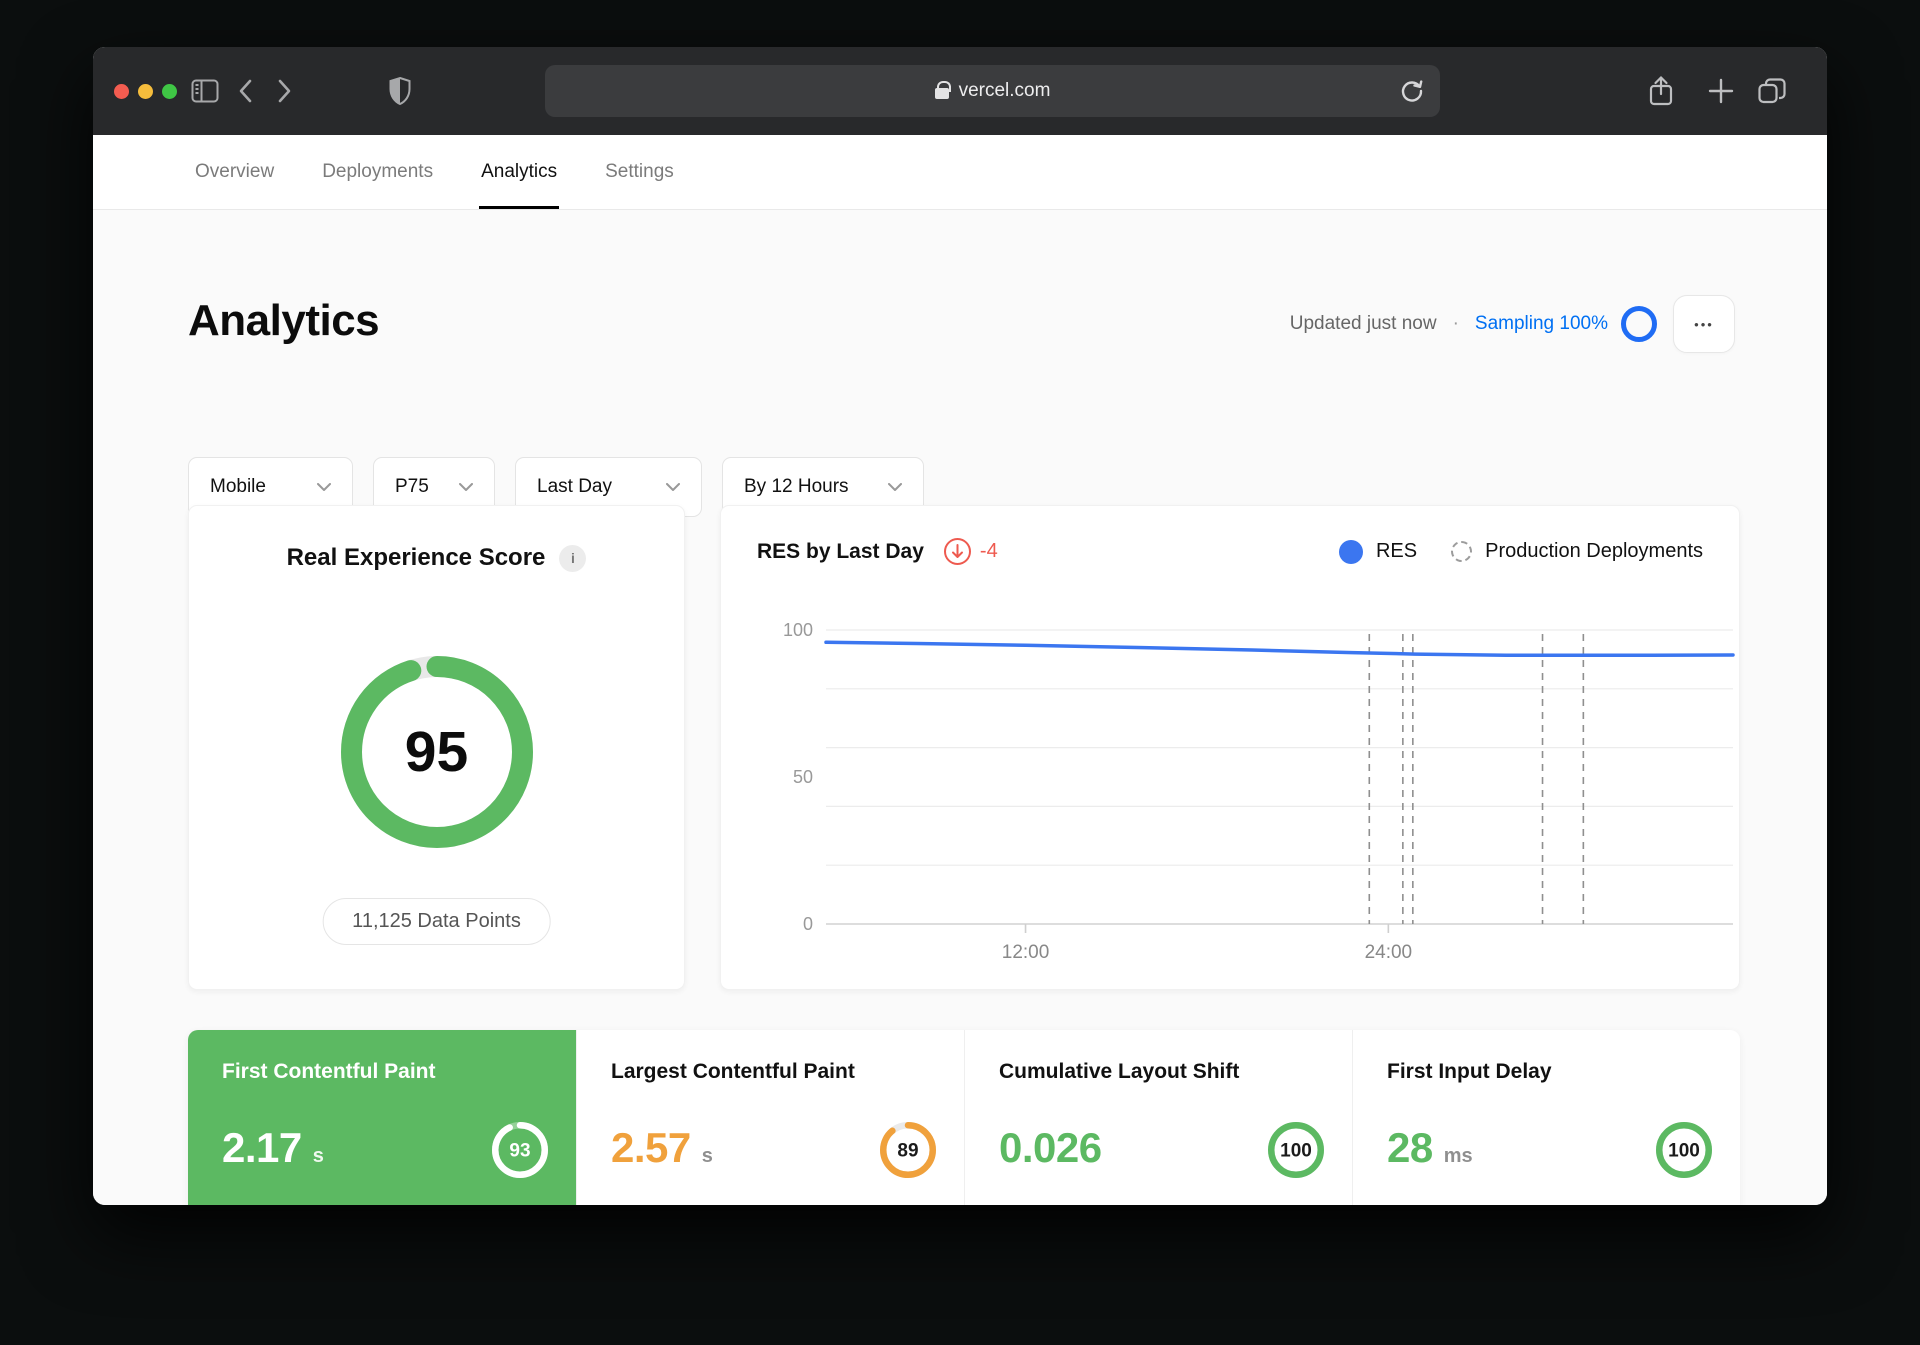  I want to click on share-icon, so click(1661, 91).